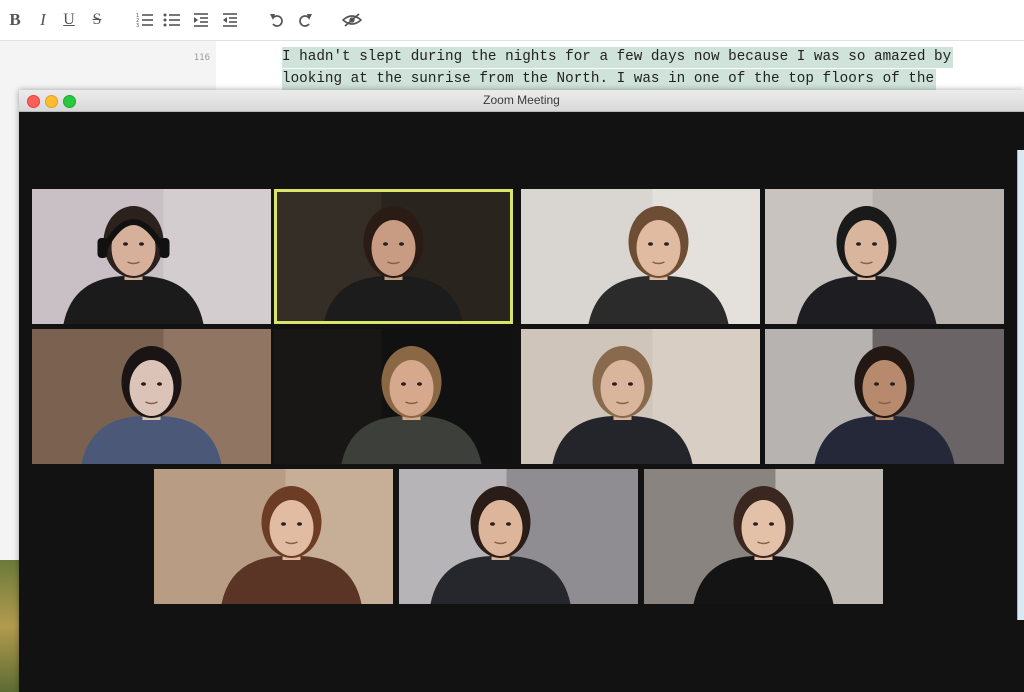 The width and height of the screenshot is (1024, 692). Describe the element at coordinates (277, 20) in the screenshot. I see `undo-icon` at that location.